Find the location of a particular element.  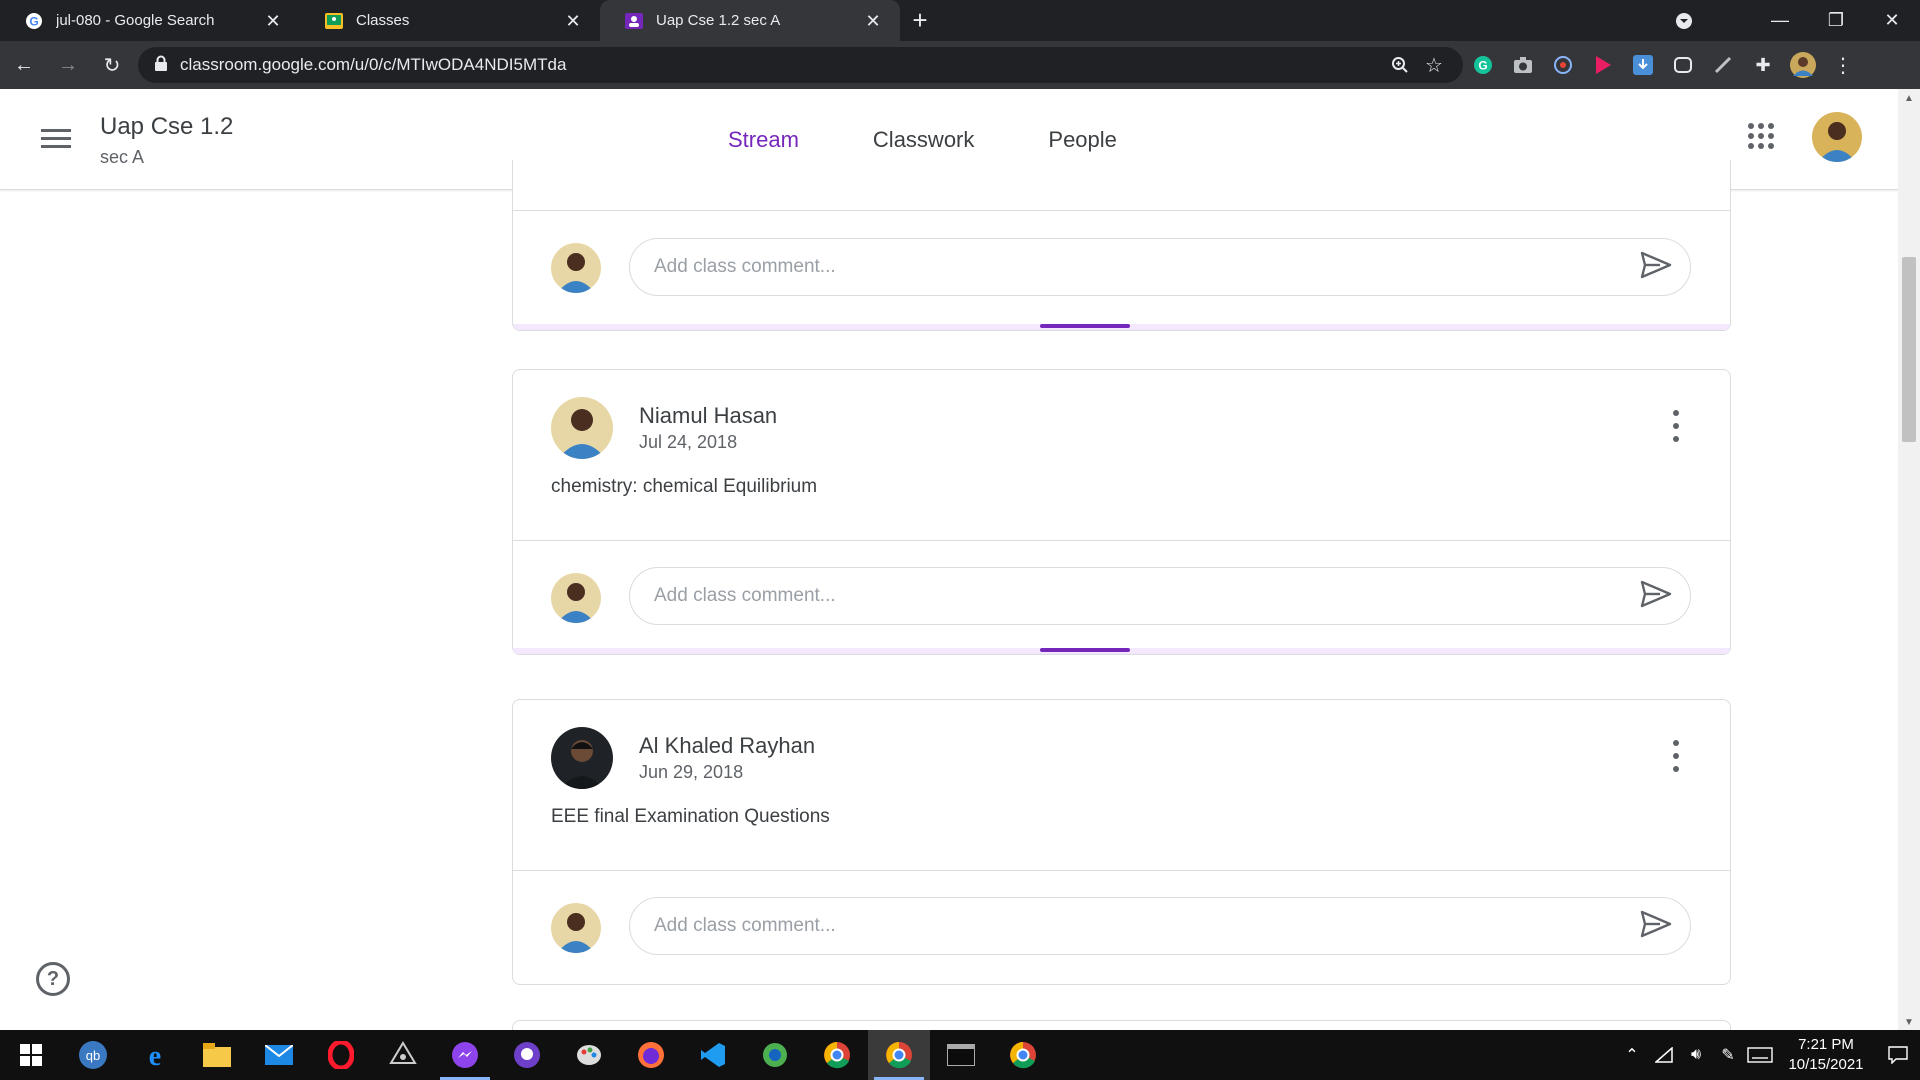

android-studio-icon is located at coordinates (775, 1055).